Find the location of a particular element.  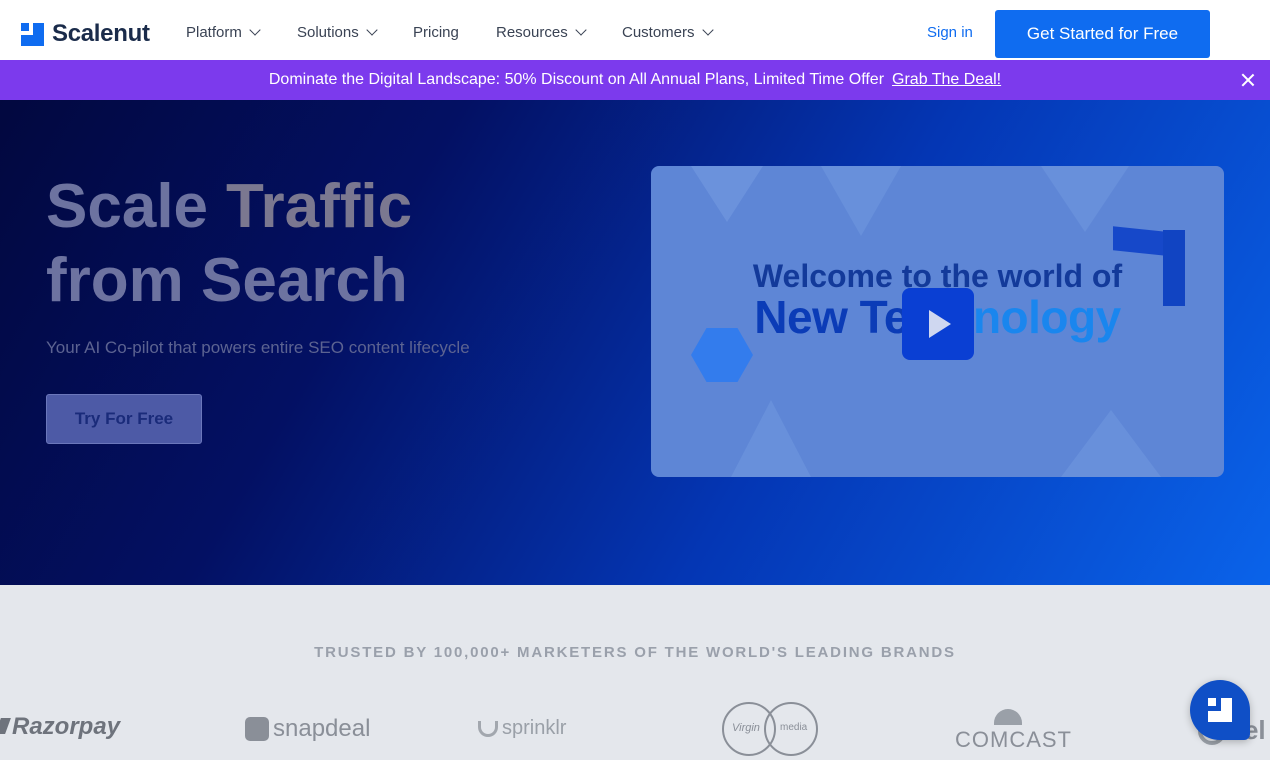

nav-pricing-label: Pricing is located at coordinates (436, 32).